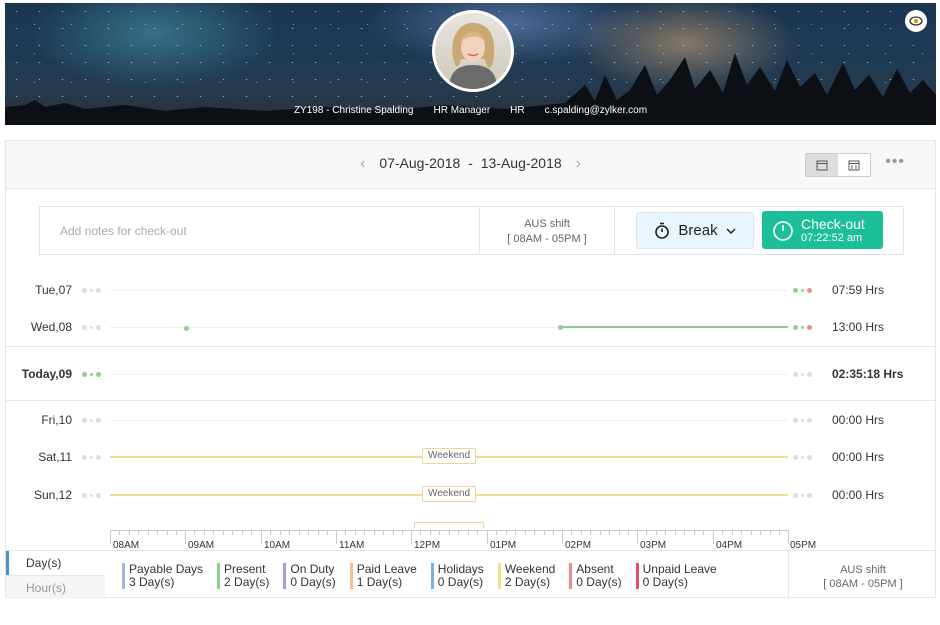 This screenshot has height=625, width=940. I want to click on summary-tabs: Day(s) Hour(s), so click(55, 575).